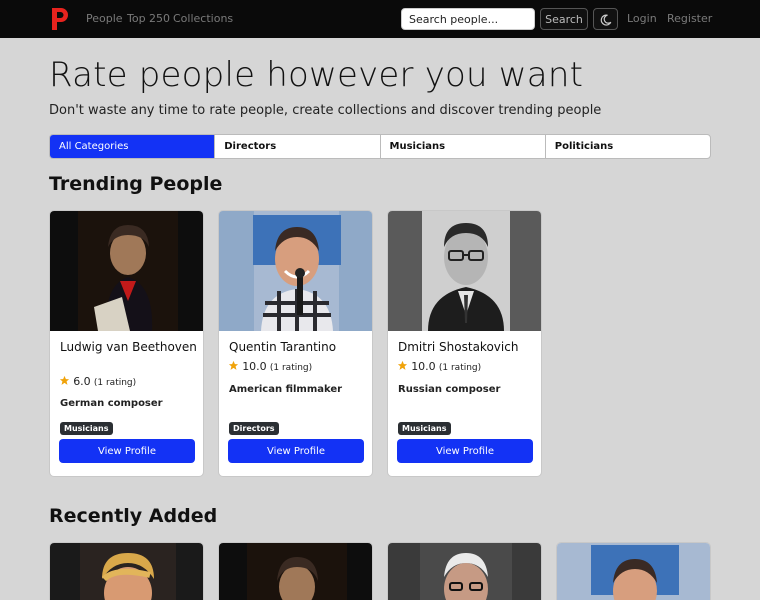  Describe the element at coordinates (254, 428) in the screenshot. I see `category-badge: Directors` at that location.